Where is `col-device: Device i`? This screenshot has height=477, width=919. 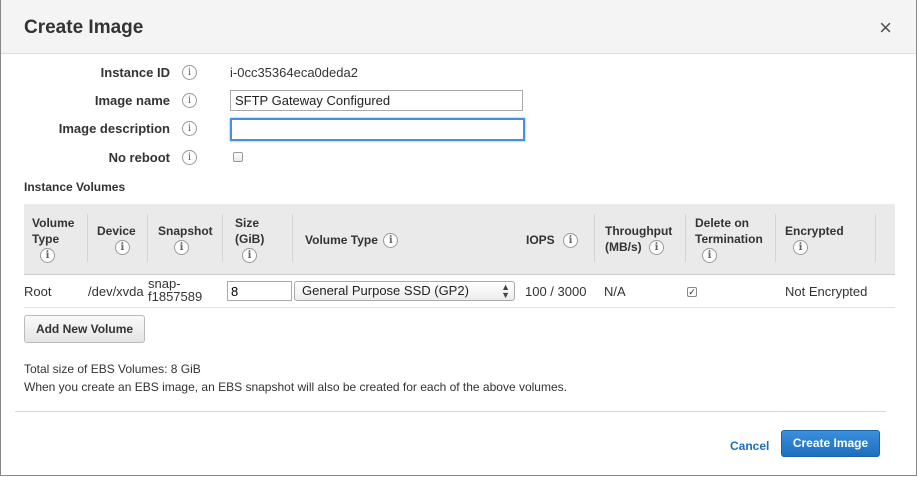
col-device: Device i is located at coordinates (118, 239).